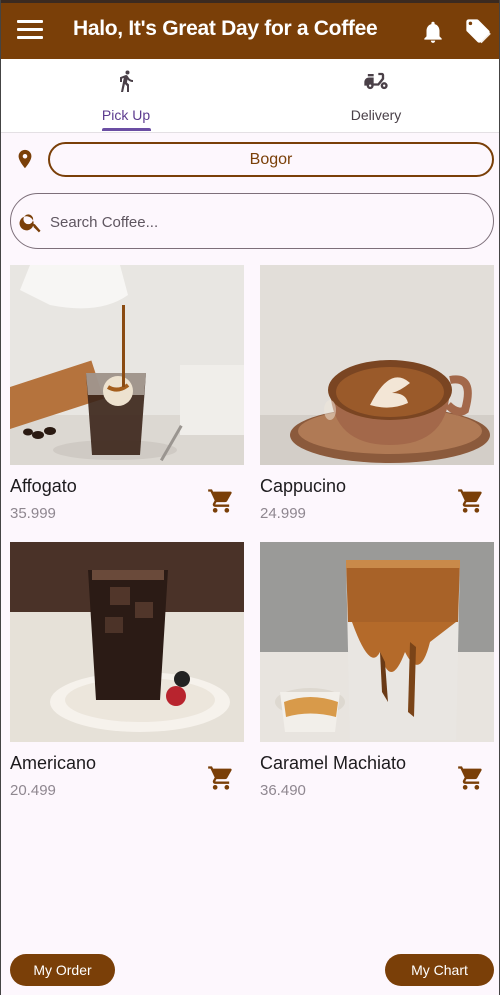 This screenshot has width=500, height=995. I want to click on product-card-cappucino: Cappucino 24.999, so click(377, 393).